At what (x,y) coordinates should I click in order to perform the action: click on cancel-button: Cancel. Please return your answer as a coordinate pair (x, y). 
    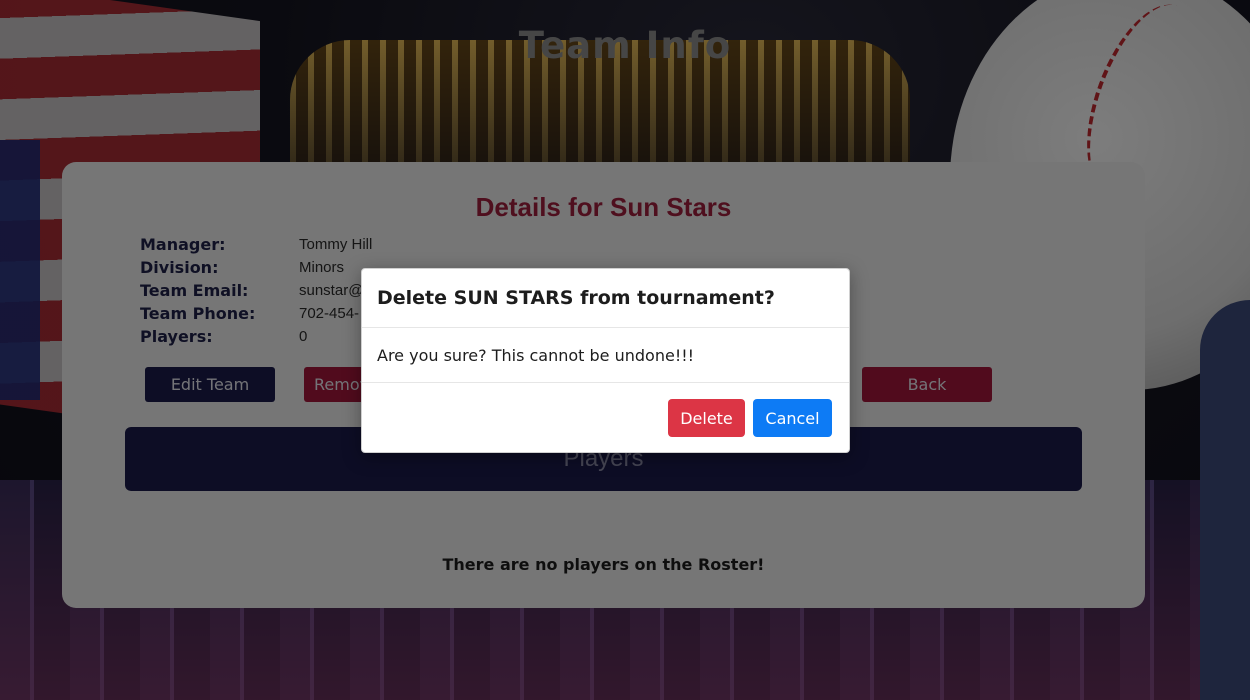
    Looking at the image, I should click on (792, 418).